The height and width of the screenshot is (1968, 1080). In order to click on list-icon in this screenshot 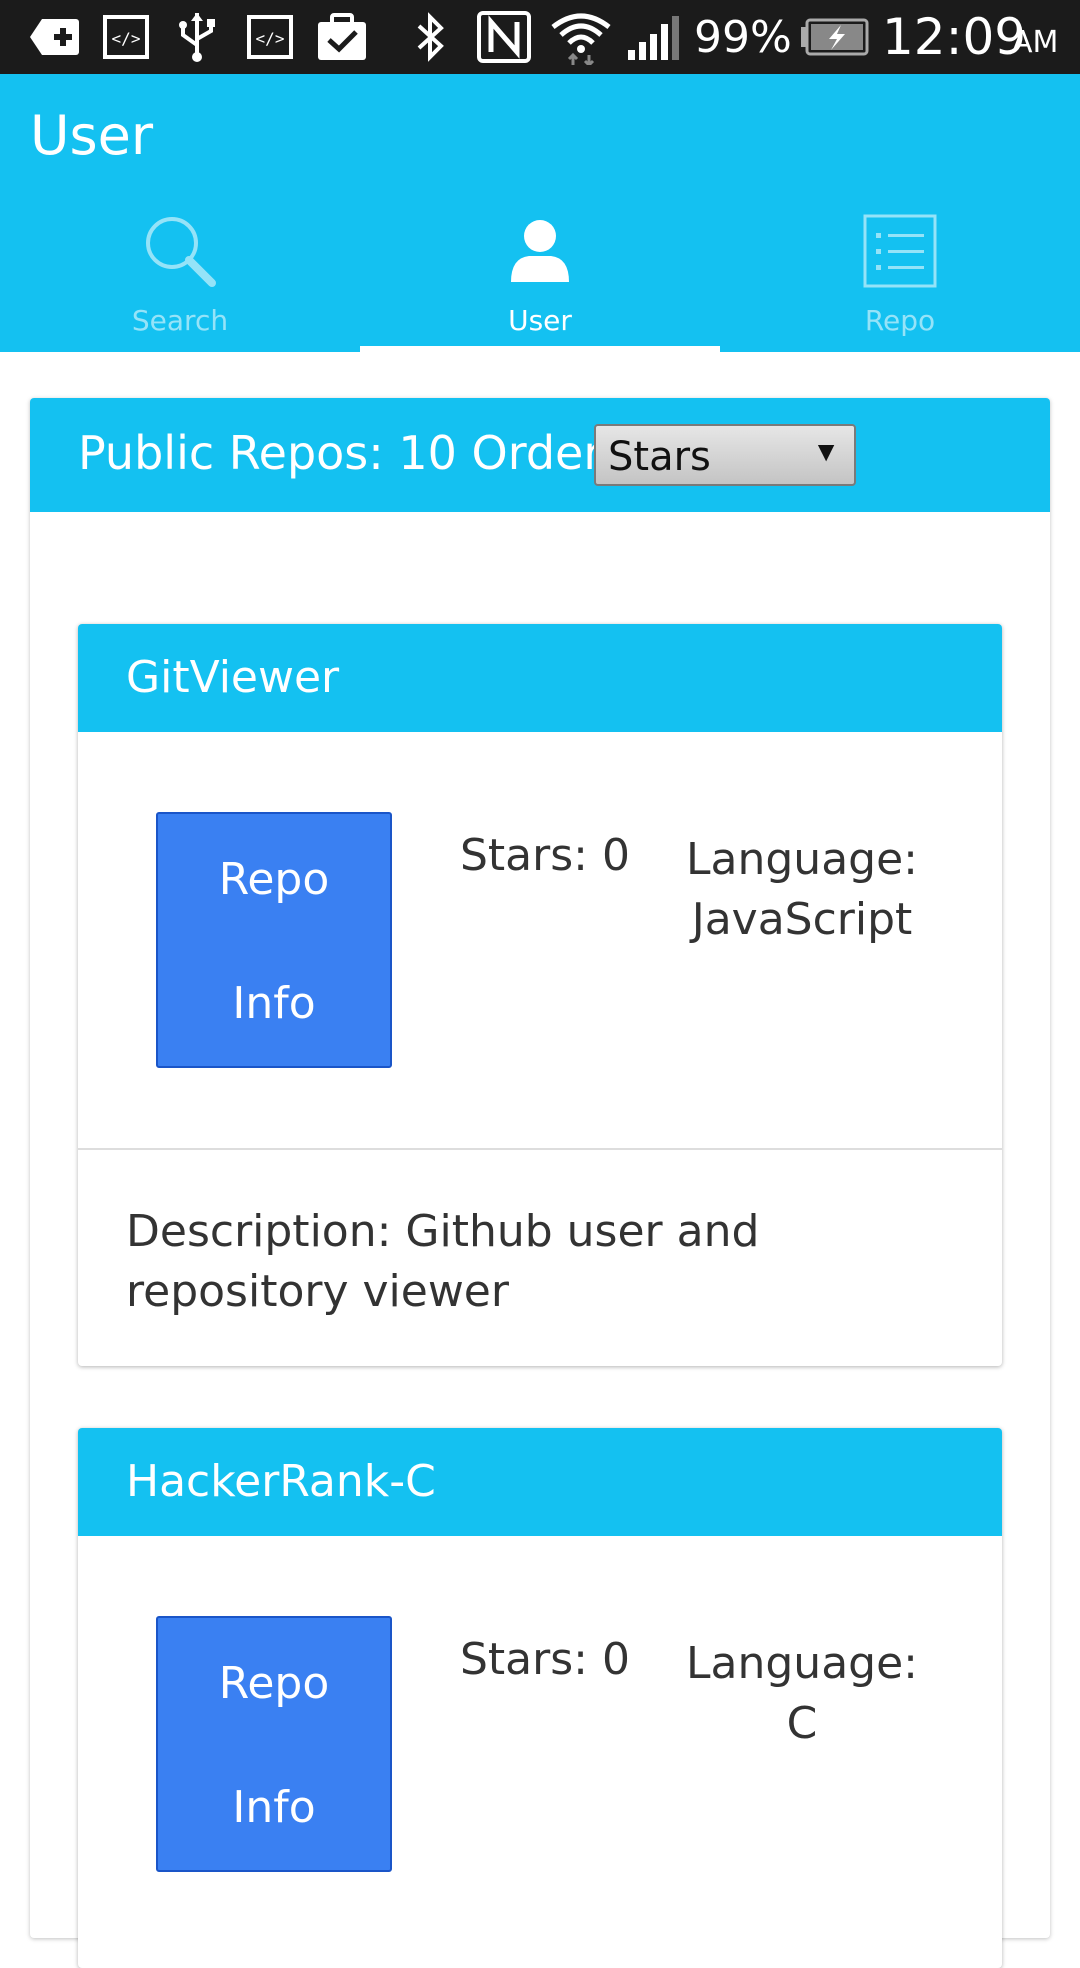, I will do `click(900, 251)`.